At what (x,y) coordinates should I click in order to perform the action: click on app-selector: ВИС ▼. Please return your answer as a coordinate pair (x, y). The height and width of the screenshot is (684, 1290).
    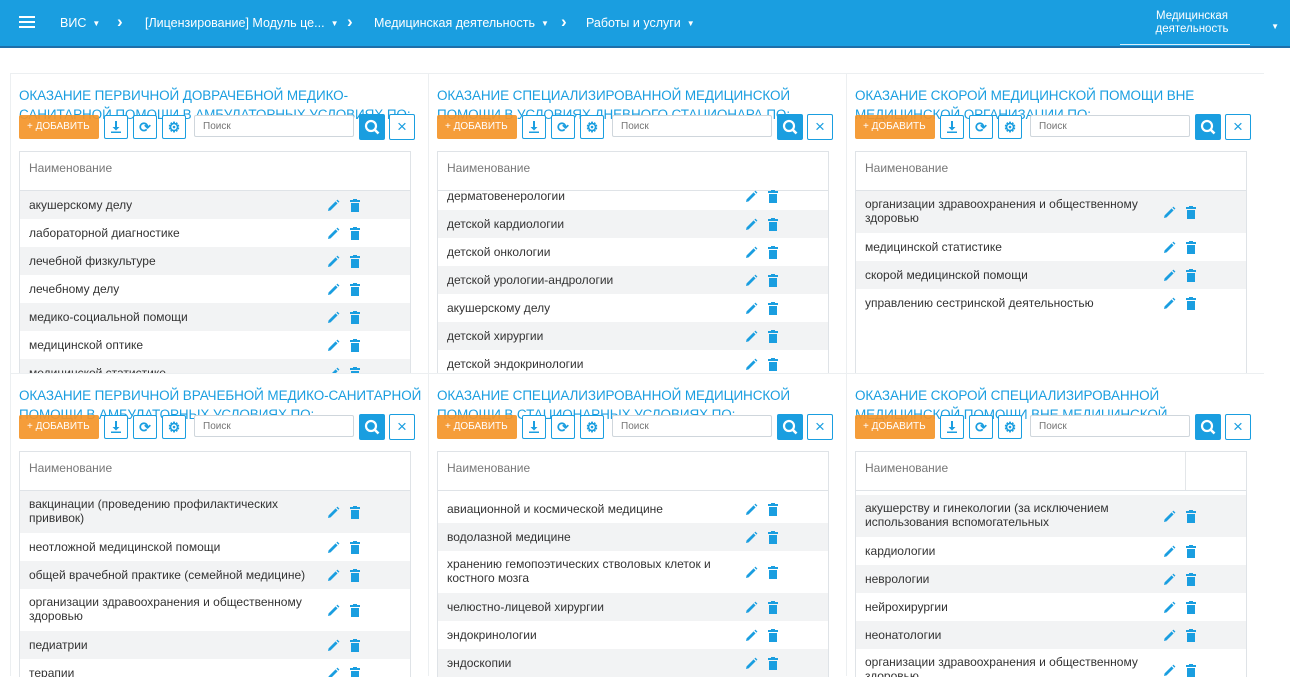
    Looking at the image, I should click on (80, 23).